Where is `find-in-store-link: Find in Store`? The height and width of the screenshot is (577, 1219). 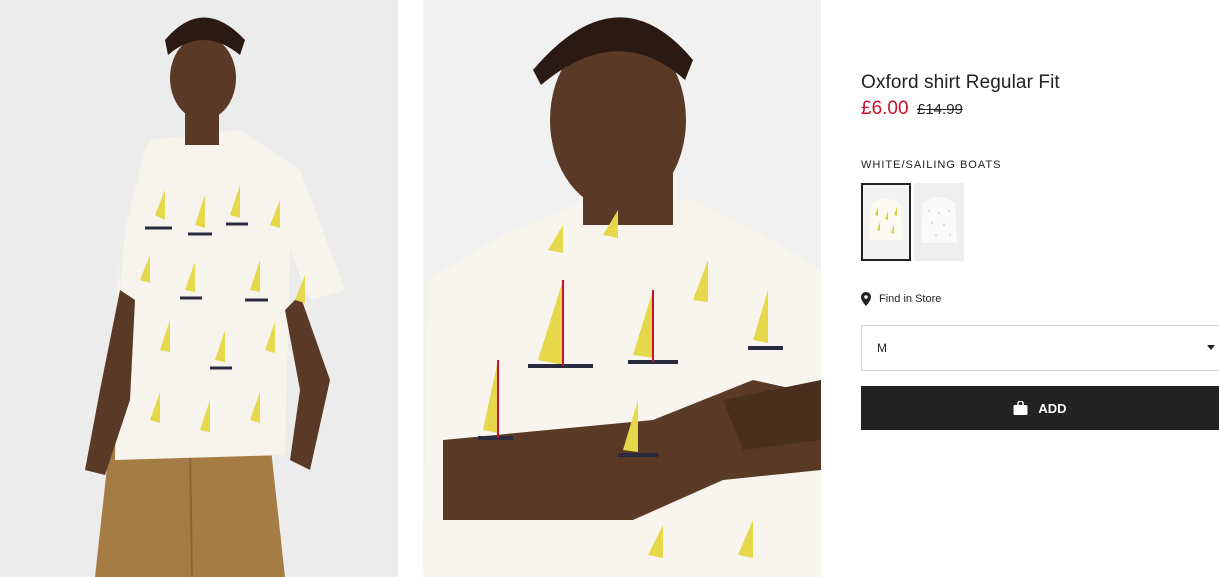
find-in-store-link: Find in Store is located at coordinates (901, 299).